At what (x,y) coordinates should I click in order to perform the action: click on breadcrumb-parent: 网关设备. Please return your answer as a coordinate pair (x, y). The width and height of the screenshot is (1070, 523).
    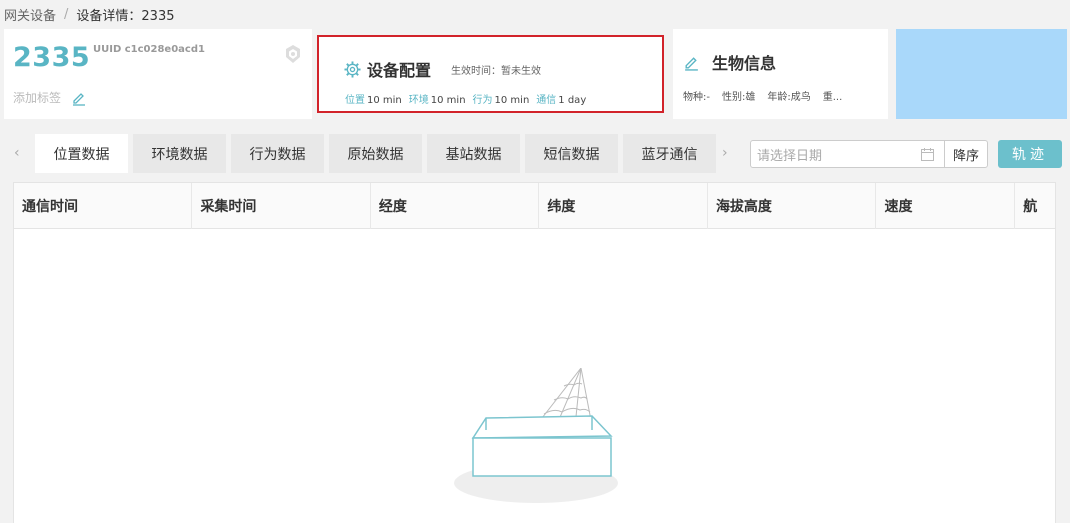
    Looking at the image, I should click on (30, 14).